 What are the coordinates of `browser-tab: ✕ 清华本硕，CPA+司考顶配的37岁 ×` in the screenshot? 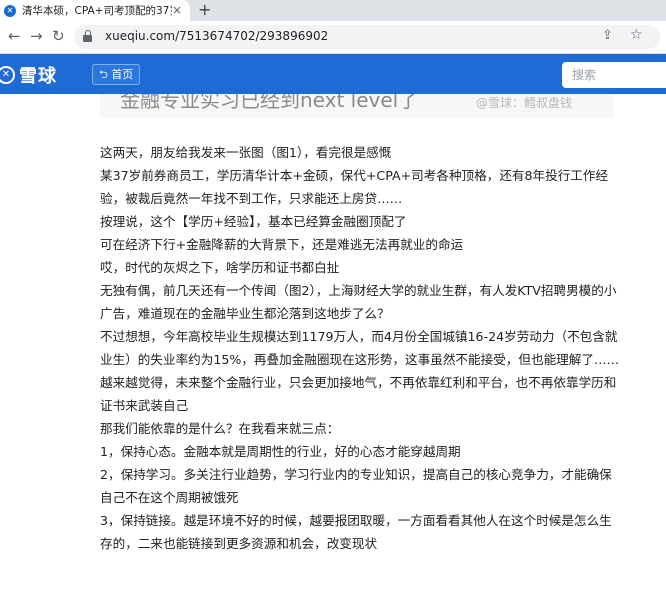 It's located at (95, 10).